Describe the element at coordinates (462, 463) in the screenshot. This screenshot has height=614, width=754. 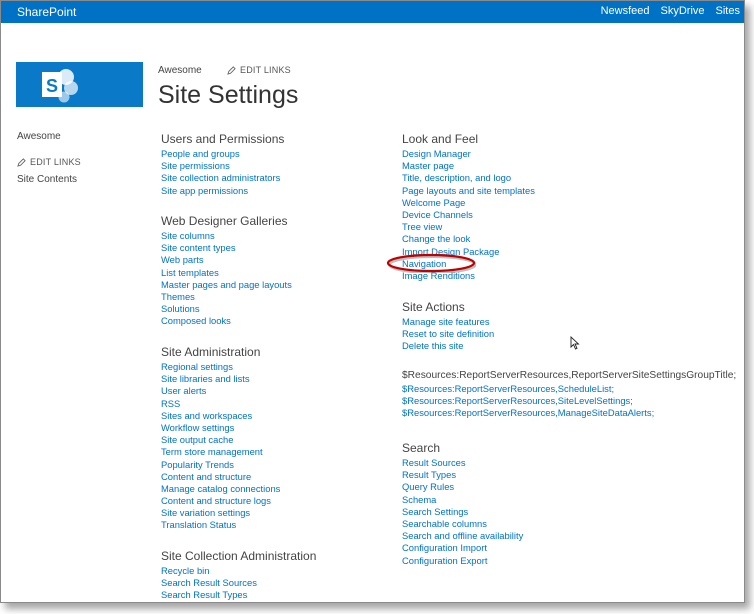
I see `link-result-sources: Result Sources` at that location.